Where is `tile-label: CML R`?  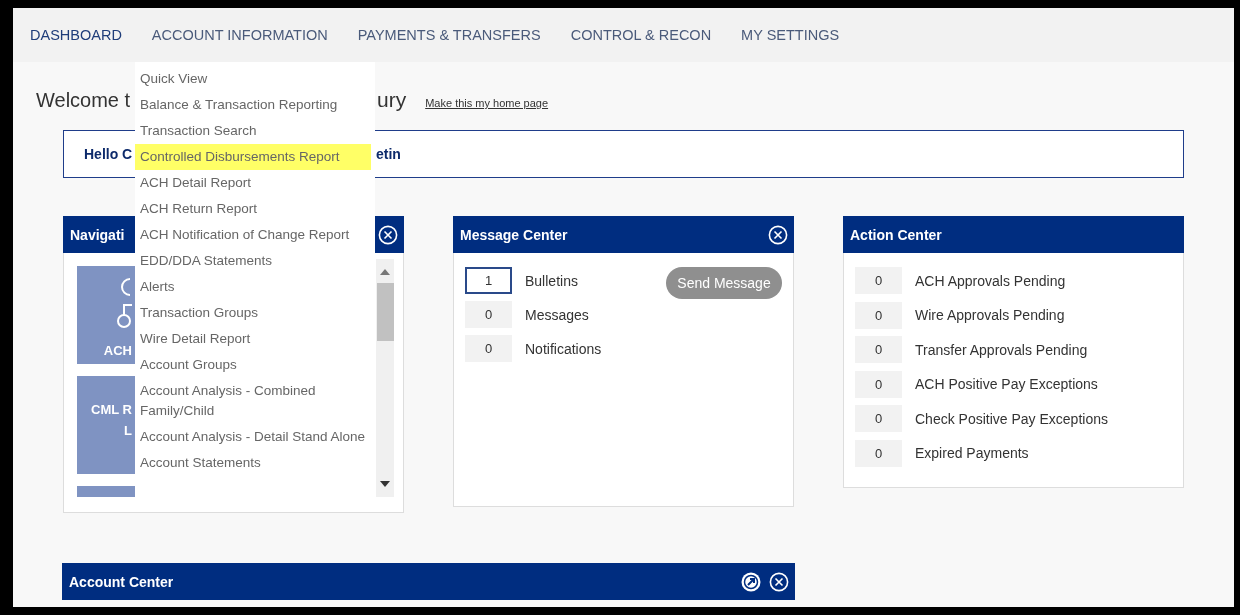 tile-label: CML R is located at coordinates (111, 409).